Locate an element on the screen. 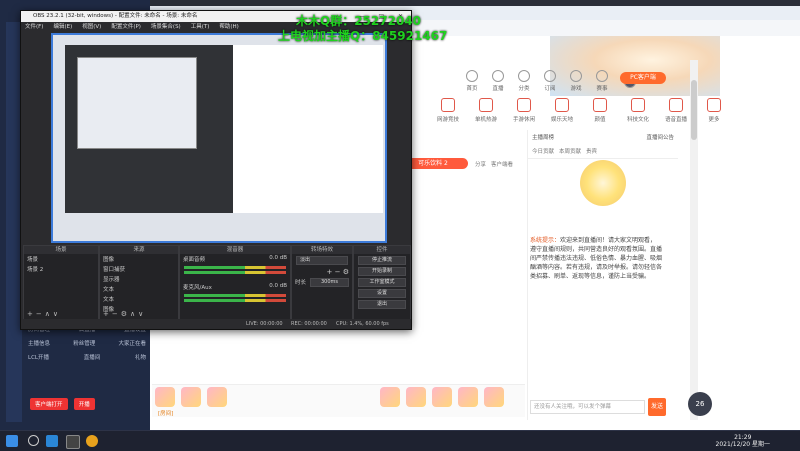 This screenshot has width=800, height=451. tab-week: 本周贡献 is located at coordinates (570, 151).